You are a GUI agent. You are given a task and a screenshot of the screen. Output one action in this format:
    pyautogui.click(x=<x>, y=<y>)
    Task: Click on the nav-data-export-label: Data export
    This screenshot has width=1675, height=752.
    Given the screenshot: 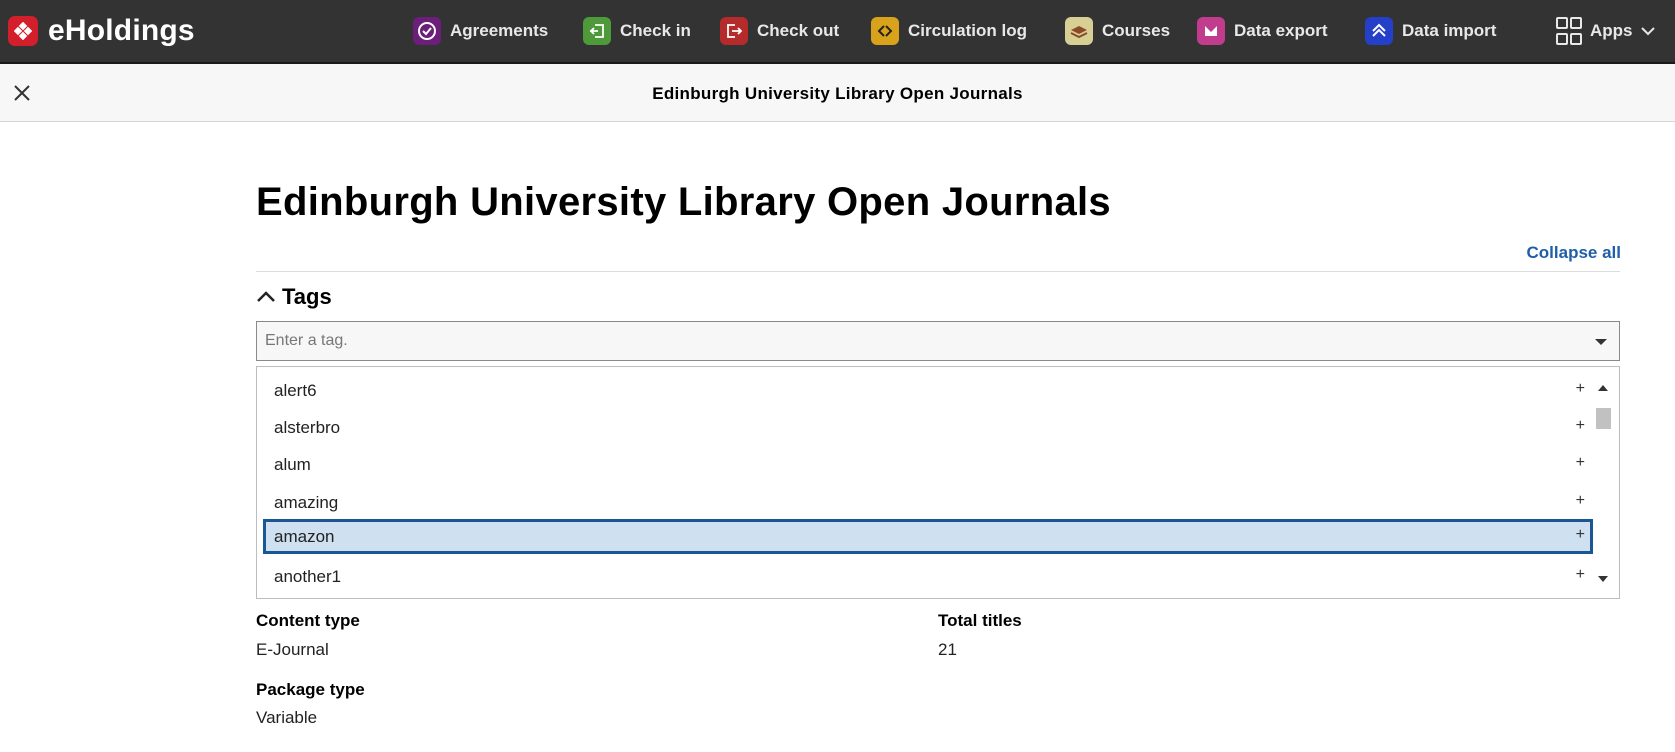 What is the action you would take?
    pyautogui.click(x=1281, y=30)
    